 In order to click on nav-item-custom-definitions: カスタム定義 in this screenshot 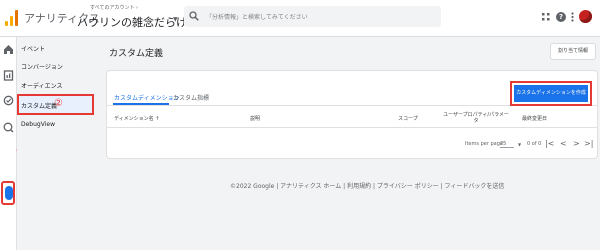, I will do `click(39, 105)`.